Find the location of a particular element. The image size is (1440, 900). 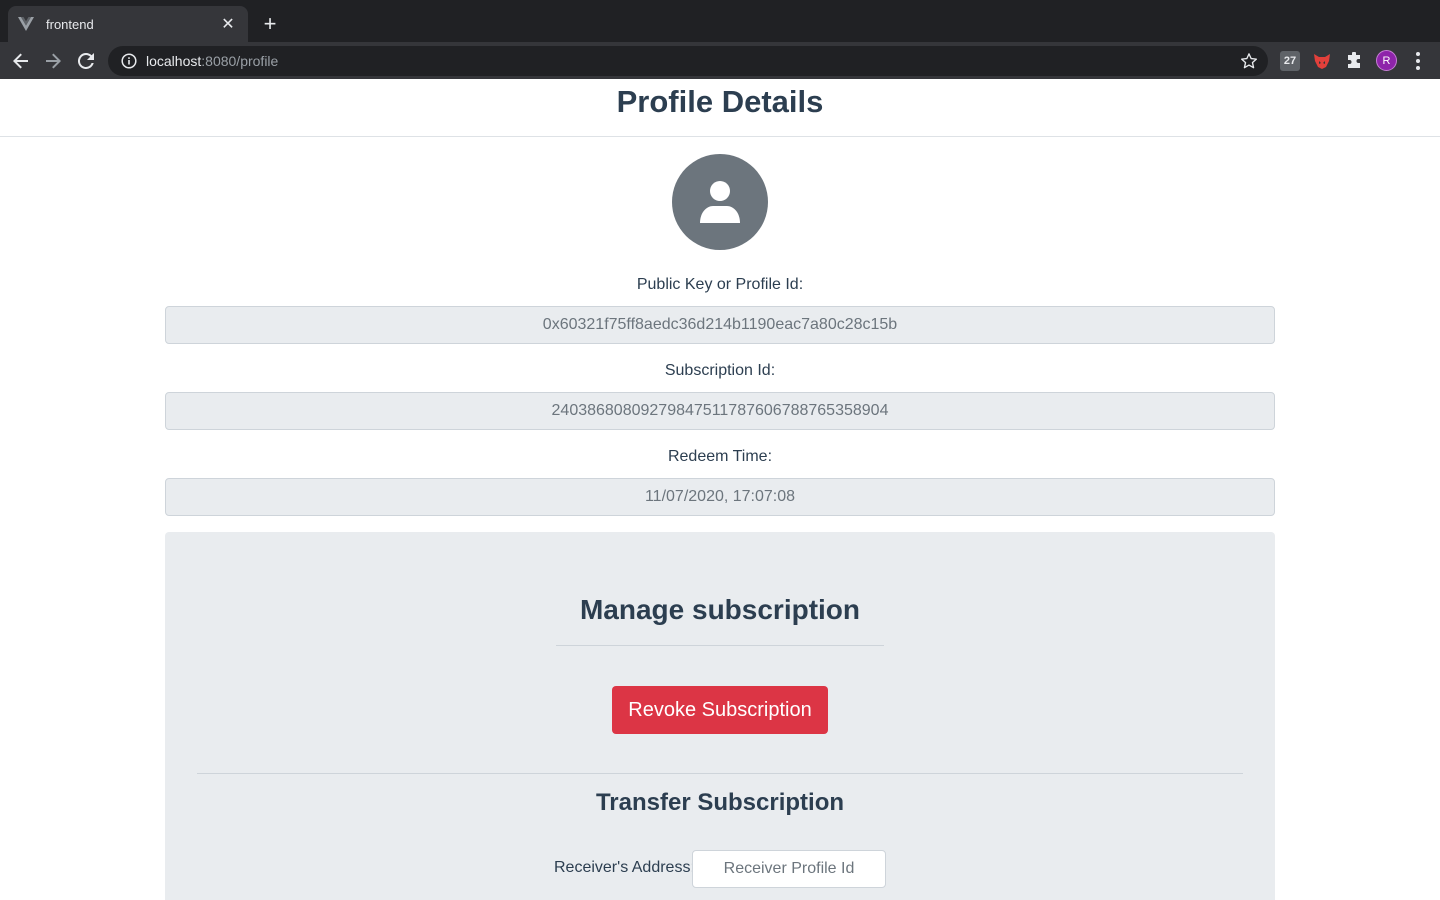

arrow-right-icon is located at coordinates (53, 61).